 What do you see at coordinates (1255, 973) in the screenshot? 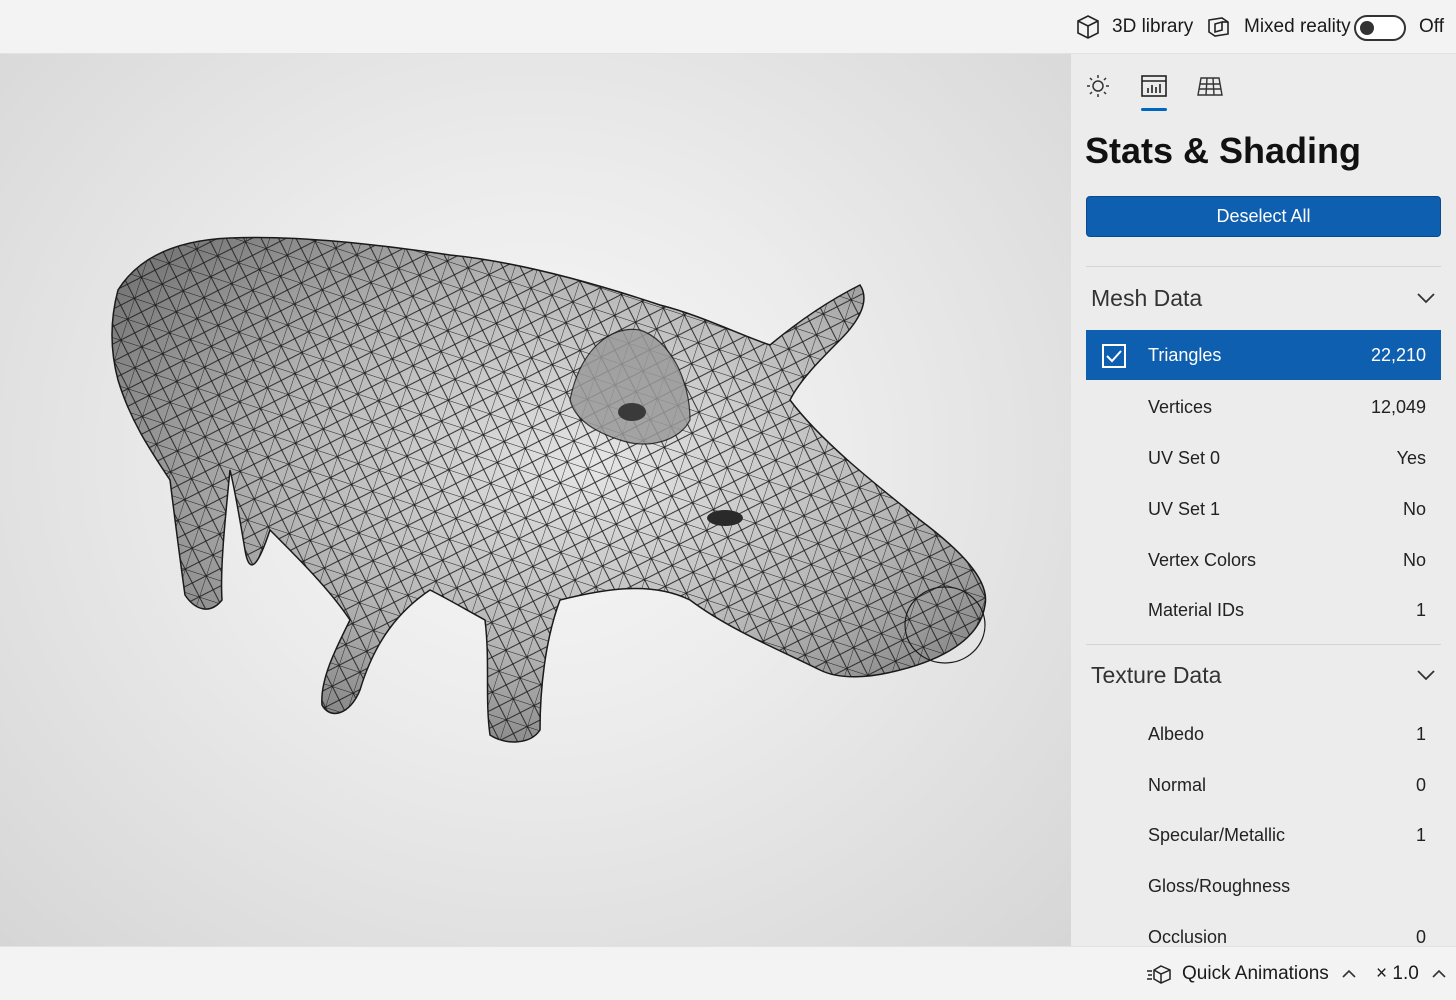
I see `quick-animations-label: Quick Animations` at bounding box center [1255, 973].